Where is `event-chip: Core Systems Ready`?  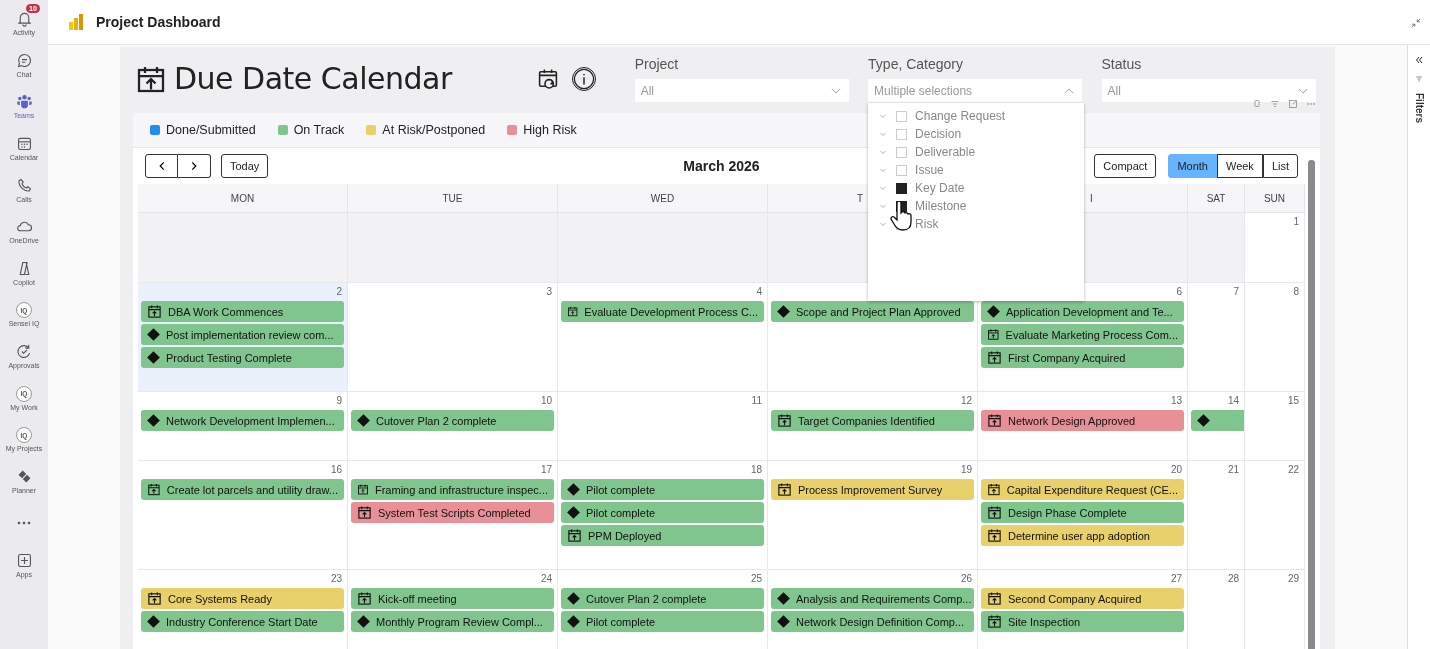 event-chip: Core Systems Ready is located at coordinates (242, 598).